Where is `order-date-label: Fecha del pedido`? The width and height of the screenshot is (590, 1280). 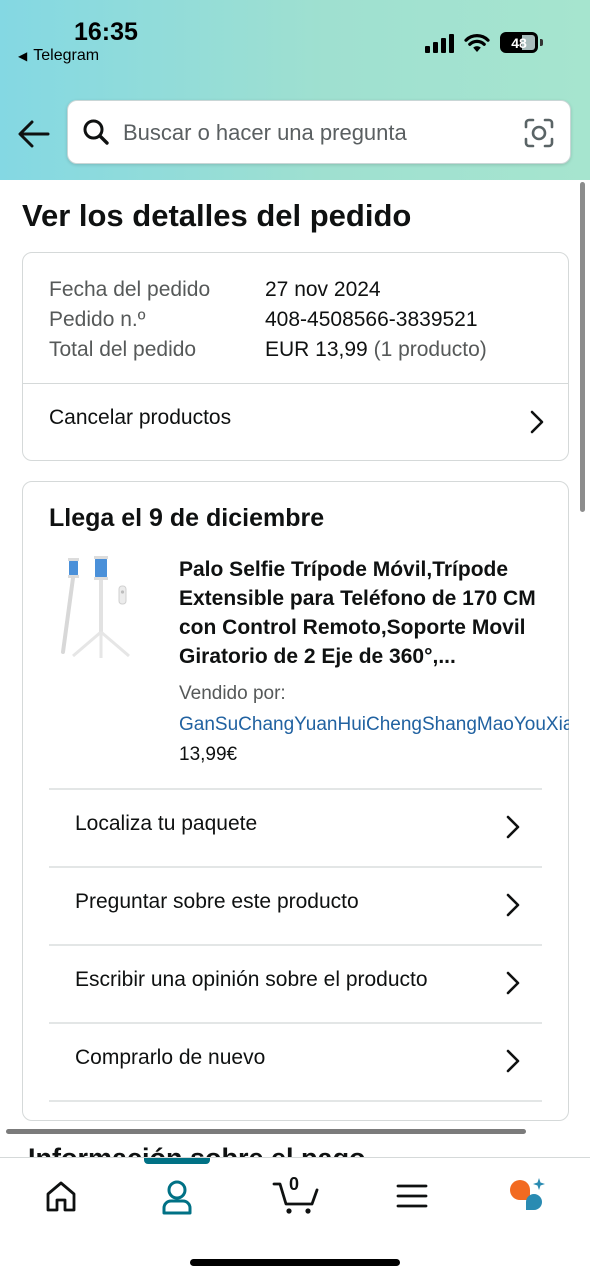 order-date-label: Fecha del pedido is located at coordinates (130, 289).